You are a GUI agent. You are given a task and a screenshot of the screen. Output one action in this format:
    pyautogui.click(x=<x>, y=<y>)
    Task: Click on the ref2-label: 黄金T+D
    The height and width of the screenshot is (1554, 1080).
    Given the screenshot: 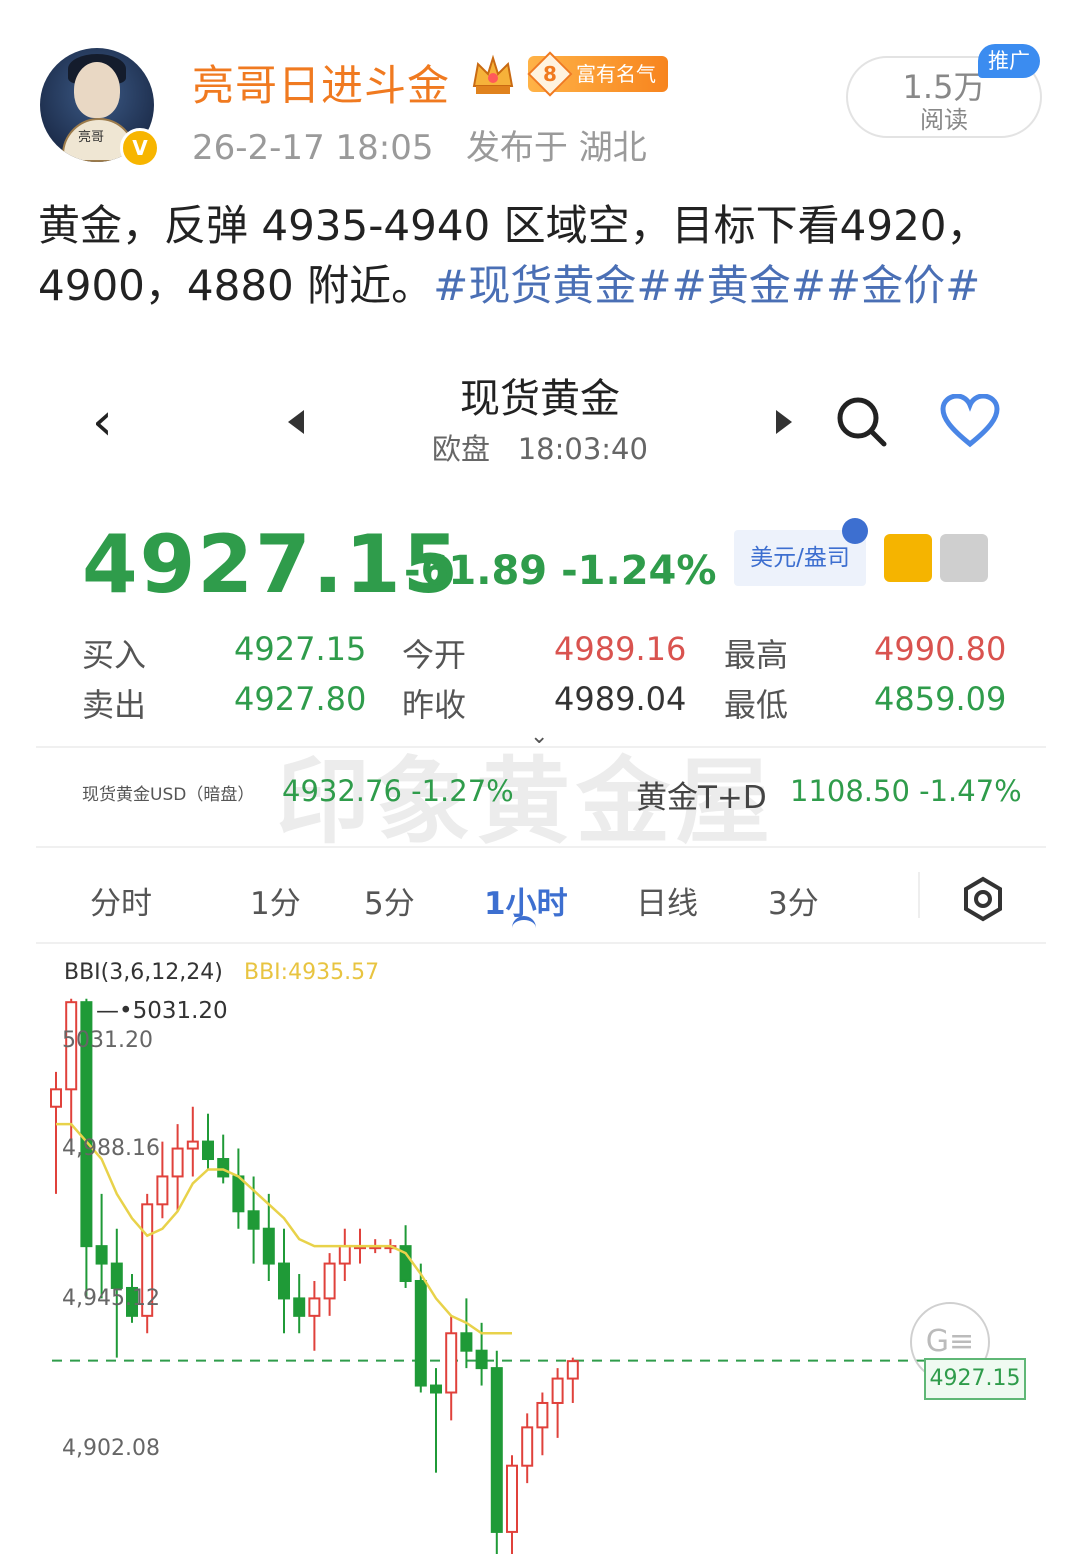 What is the action you would take?
    pyautogui.click(x=701, y=798)
    